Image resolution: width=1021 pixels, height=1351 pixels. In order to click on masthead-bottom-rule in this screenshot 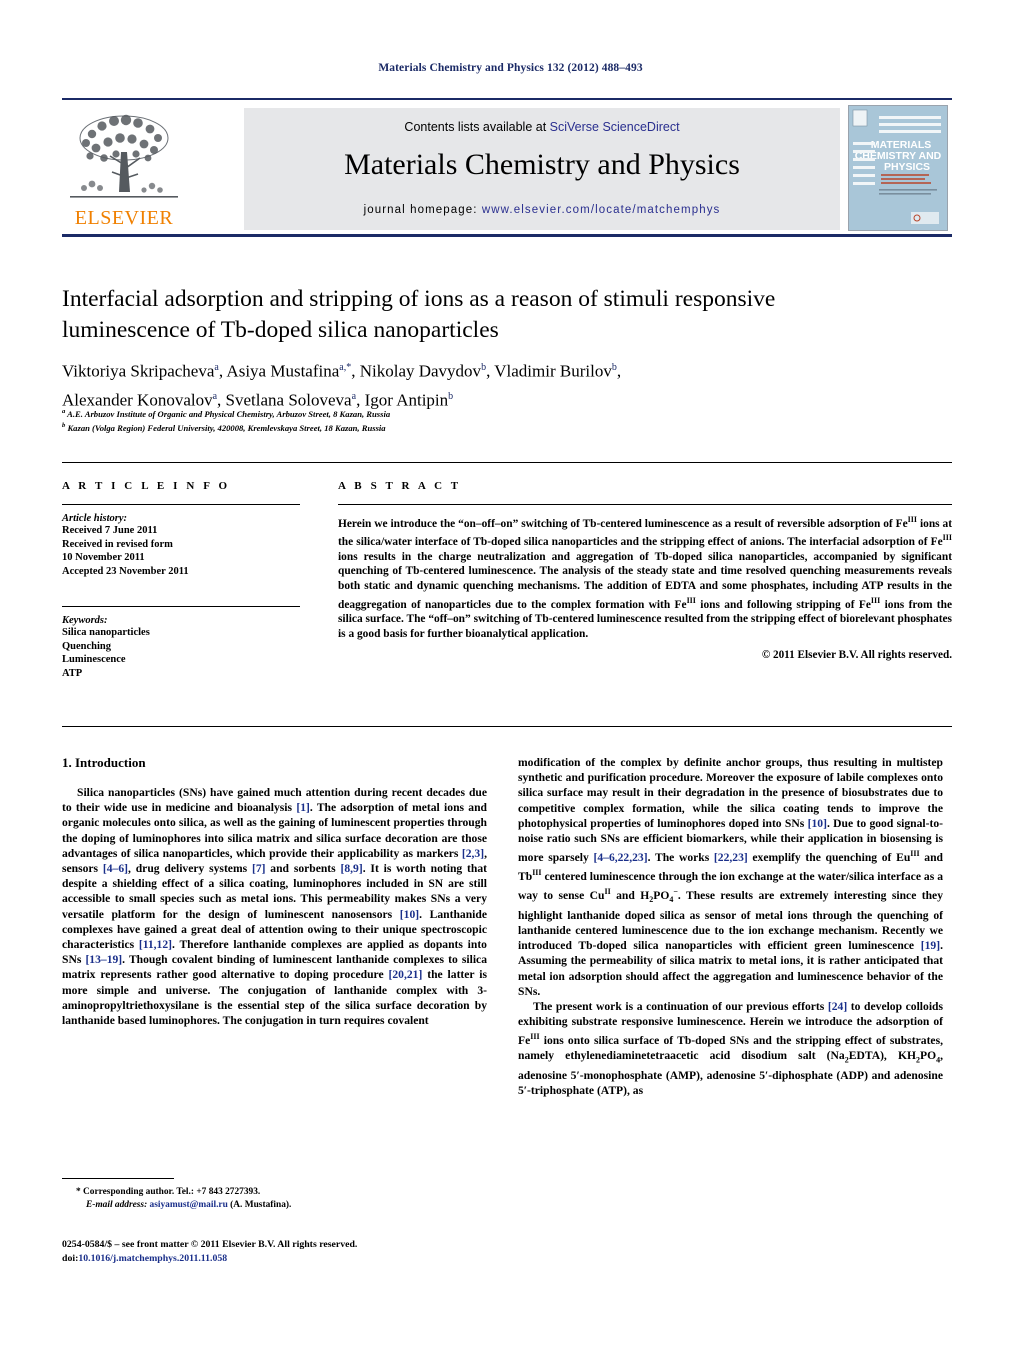, I will do `click(507, 235)`.